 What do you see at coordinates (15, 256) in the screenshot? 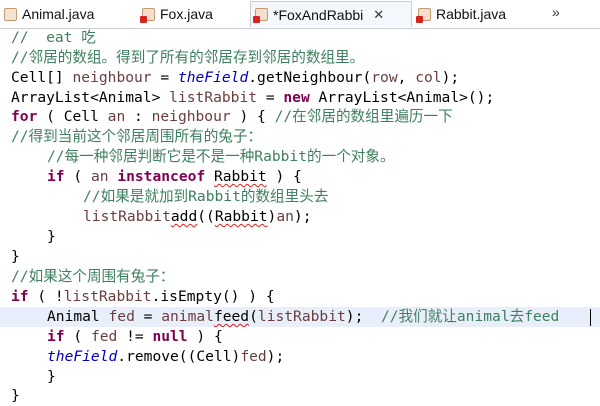
I see `code-line-12: }` at bounding box center [15, 256].